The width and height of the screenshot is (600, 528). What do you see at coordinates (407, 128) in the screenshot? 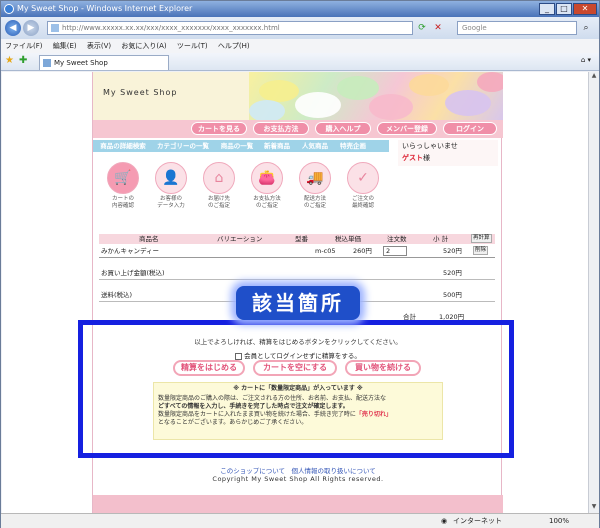
I see `member-register-button: メンバー登録` at bounding box center [407, 128].